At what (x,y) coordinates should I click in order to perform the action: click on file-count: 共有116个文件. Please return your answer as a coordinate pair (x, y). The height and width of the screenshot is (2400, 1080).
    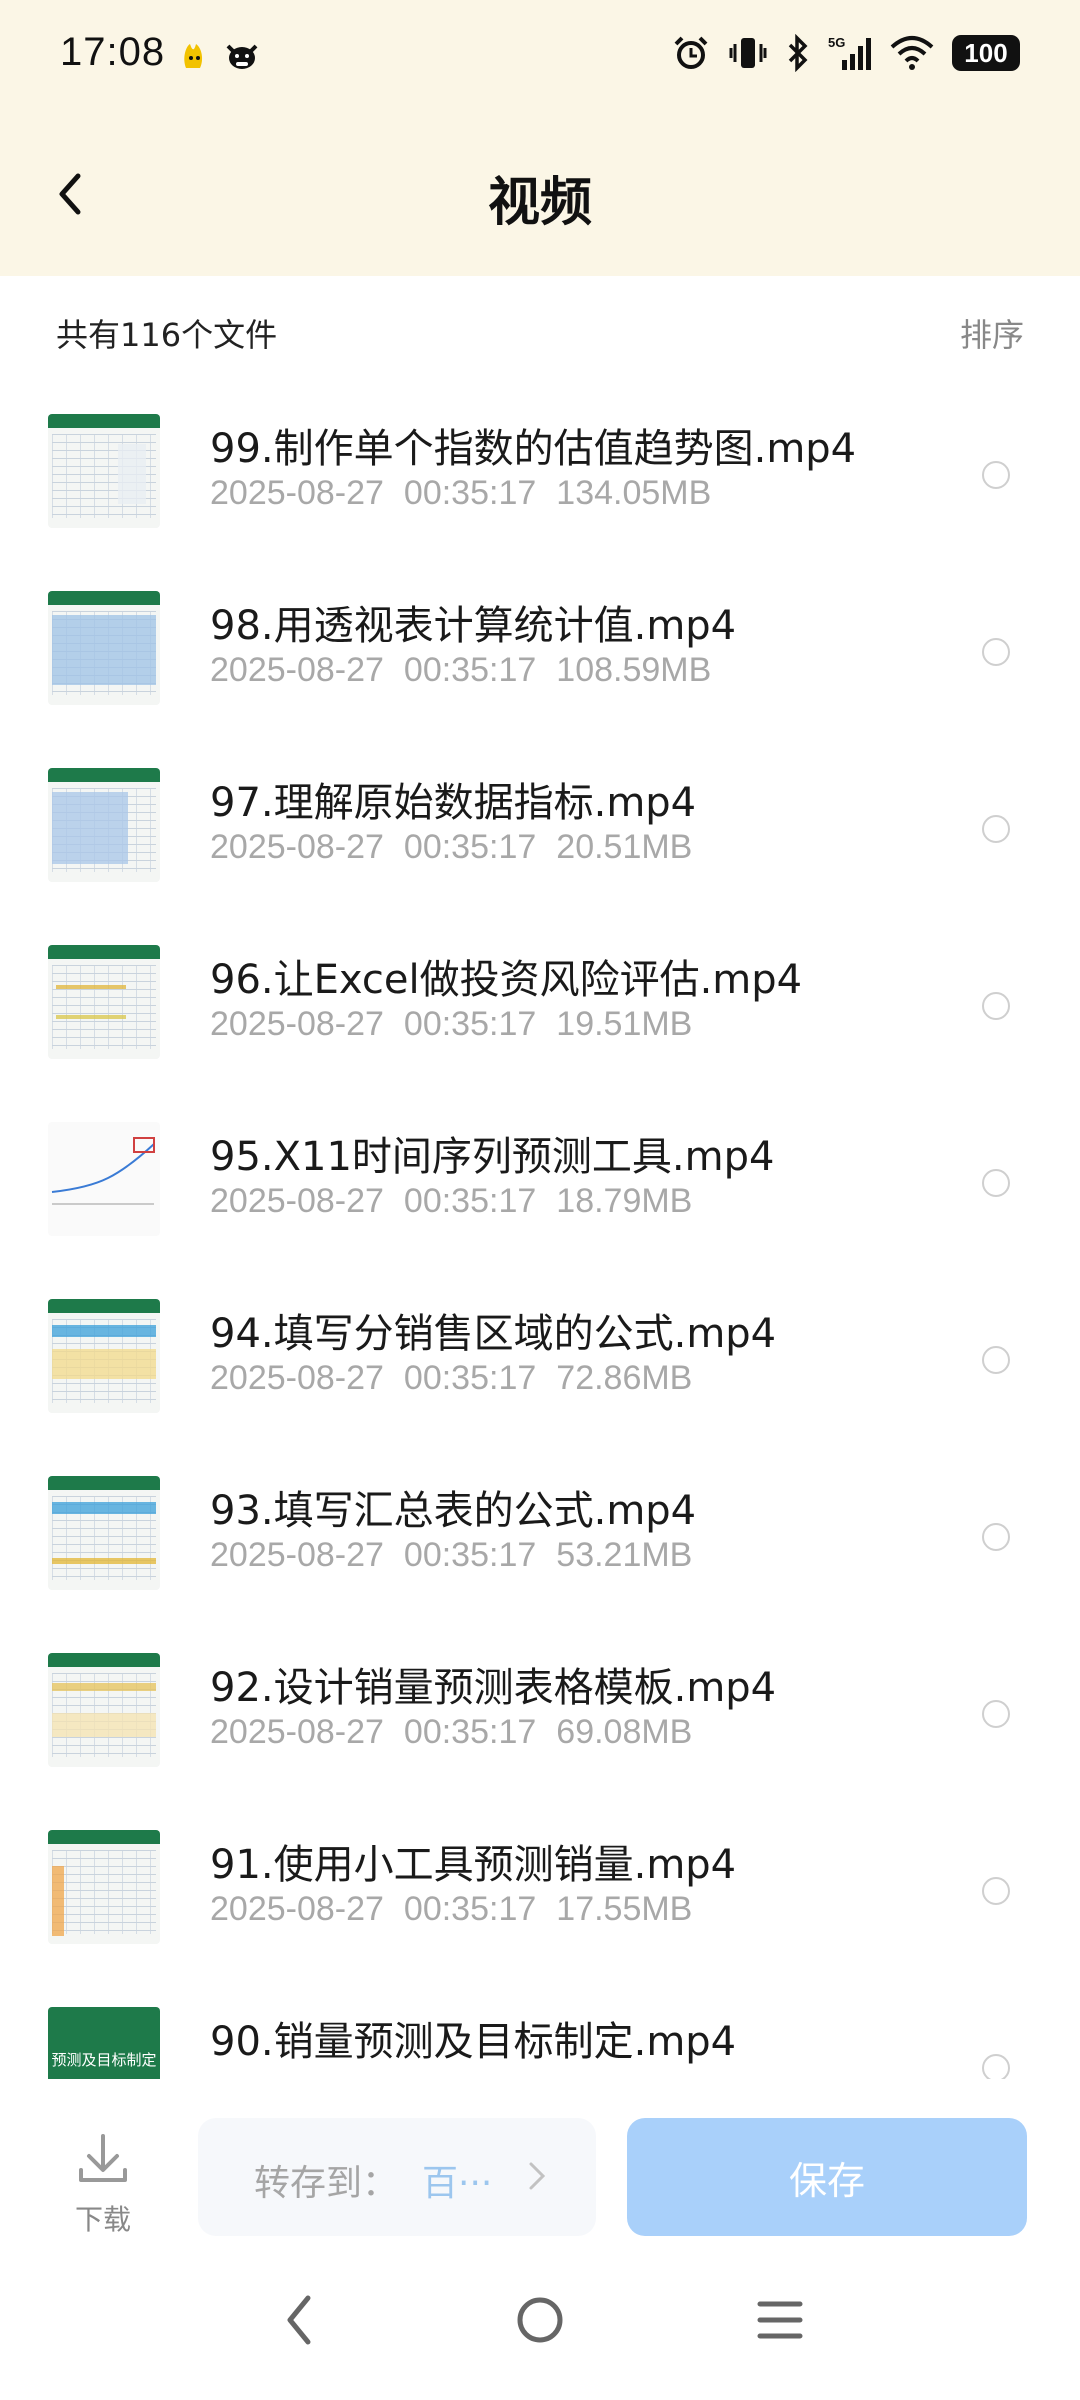
    Looking at the image, I should click on (167, 335).